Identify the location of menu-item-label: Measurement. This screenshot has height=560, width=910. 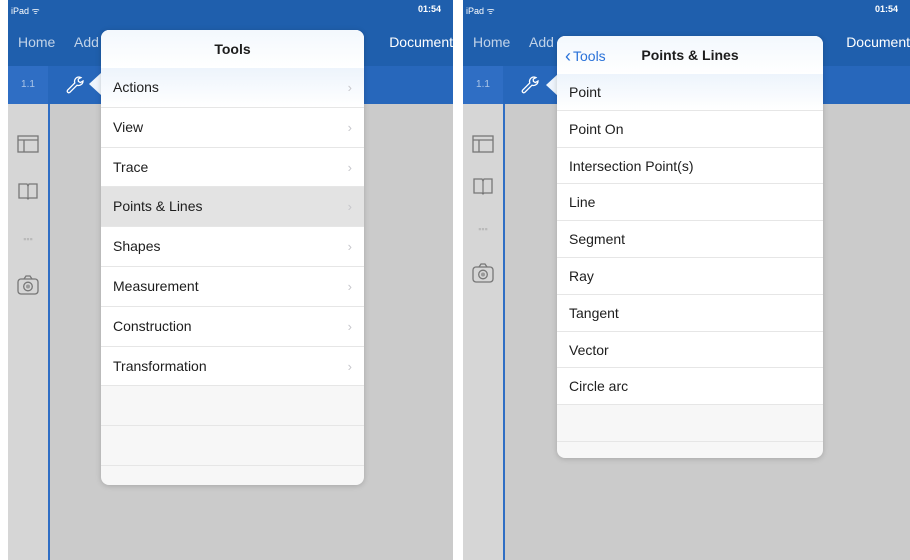
(156, 285).